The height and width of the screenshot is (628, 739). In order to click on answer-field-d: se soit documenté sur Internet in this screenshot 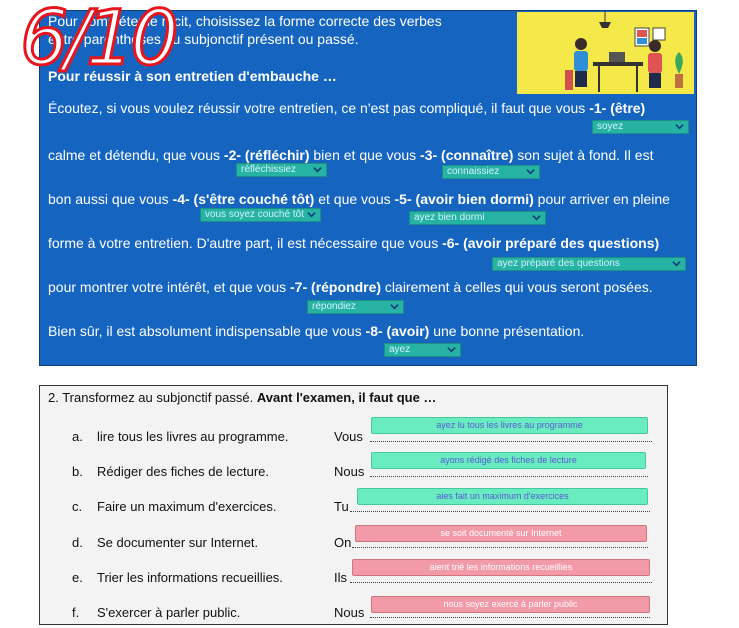, I will do `click(501, 533)`.